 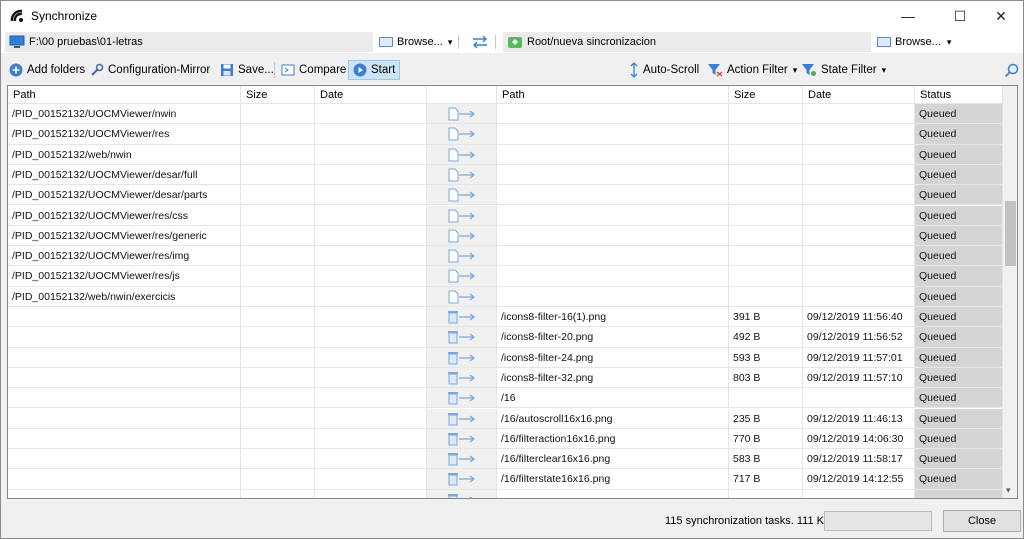 What do you see at coordinates (766, 479) in the screenshot?
I see `cell-right-size: 717 B` at bounding box center [766, 479].